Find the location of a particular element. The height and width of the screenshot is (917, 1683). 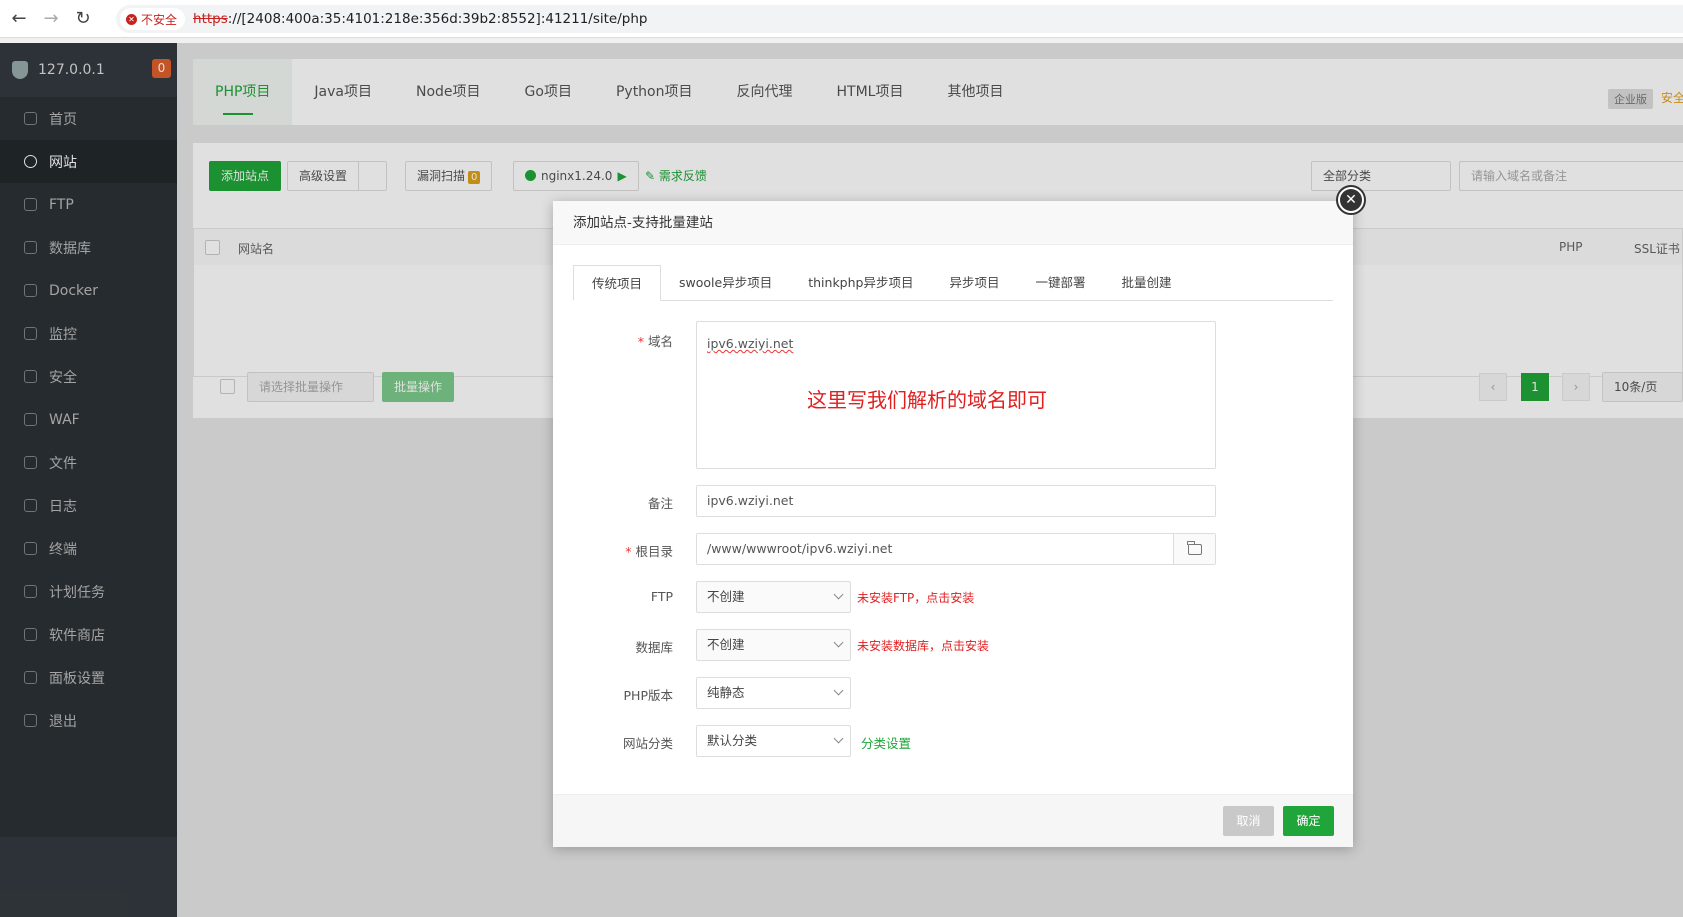

db-select: 不创建 is located at coordinates (773, 645).